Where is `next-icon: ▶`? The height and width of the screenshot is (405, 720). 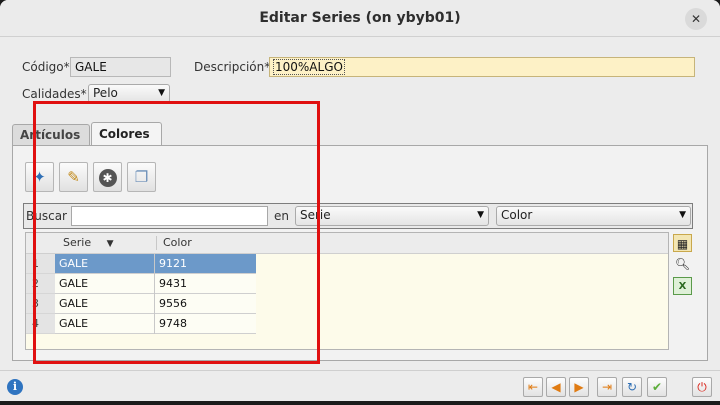 next-icon: ▶ is located at coordinates (579, 387).